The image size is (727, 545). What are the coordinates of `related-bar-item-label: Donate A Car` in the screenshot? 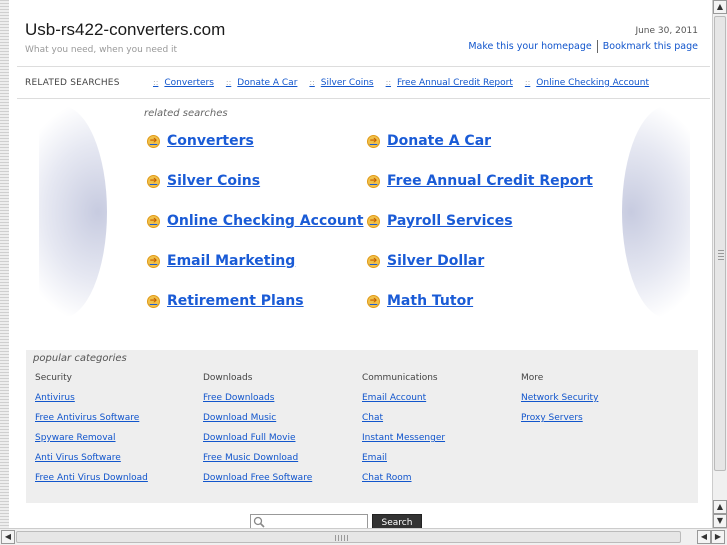 It's located at (267, 83).